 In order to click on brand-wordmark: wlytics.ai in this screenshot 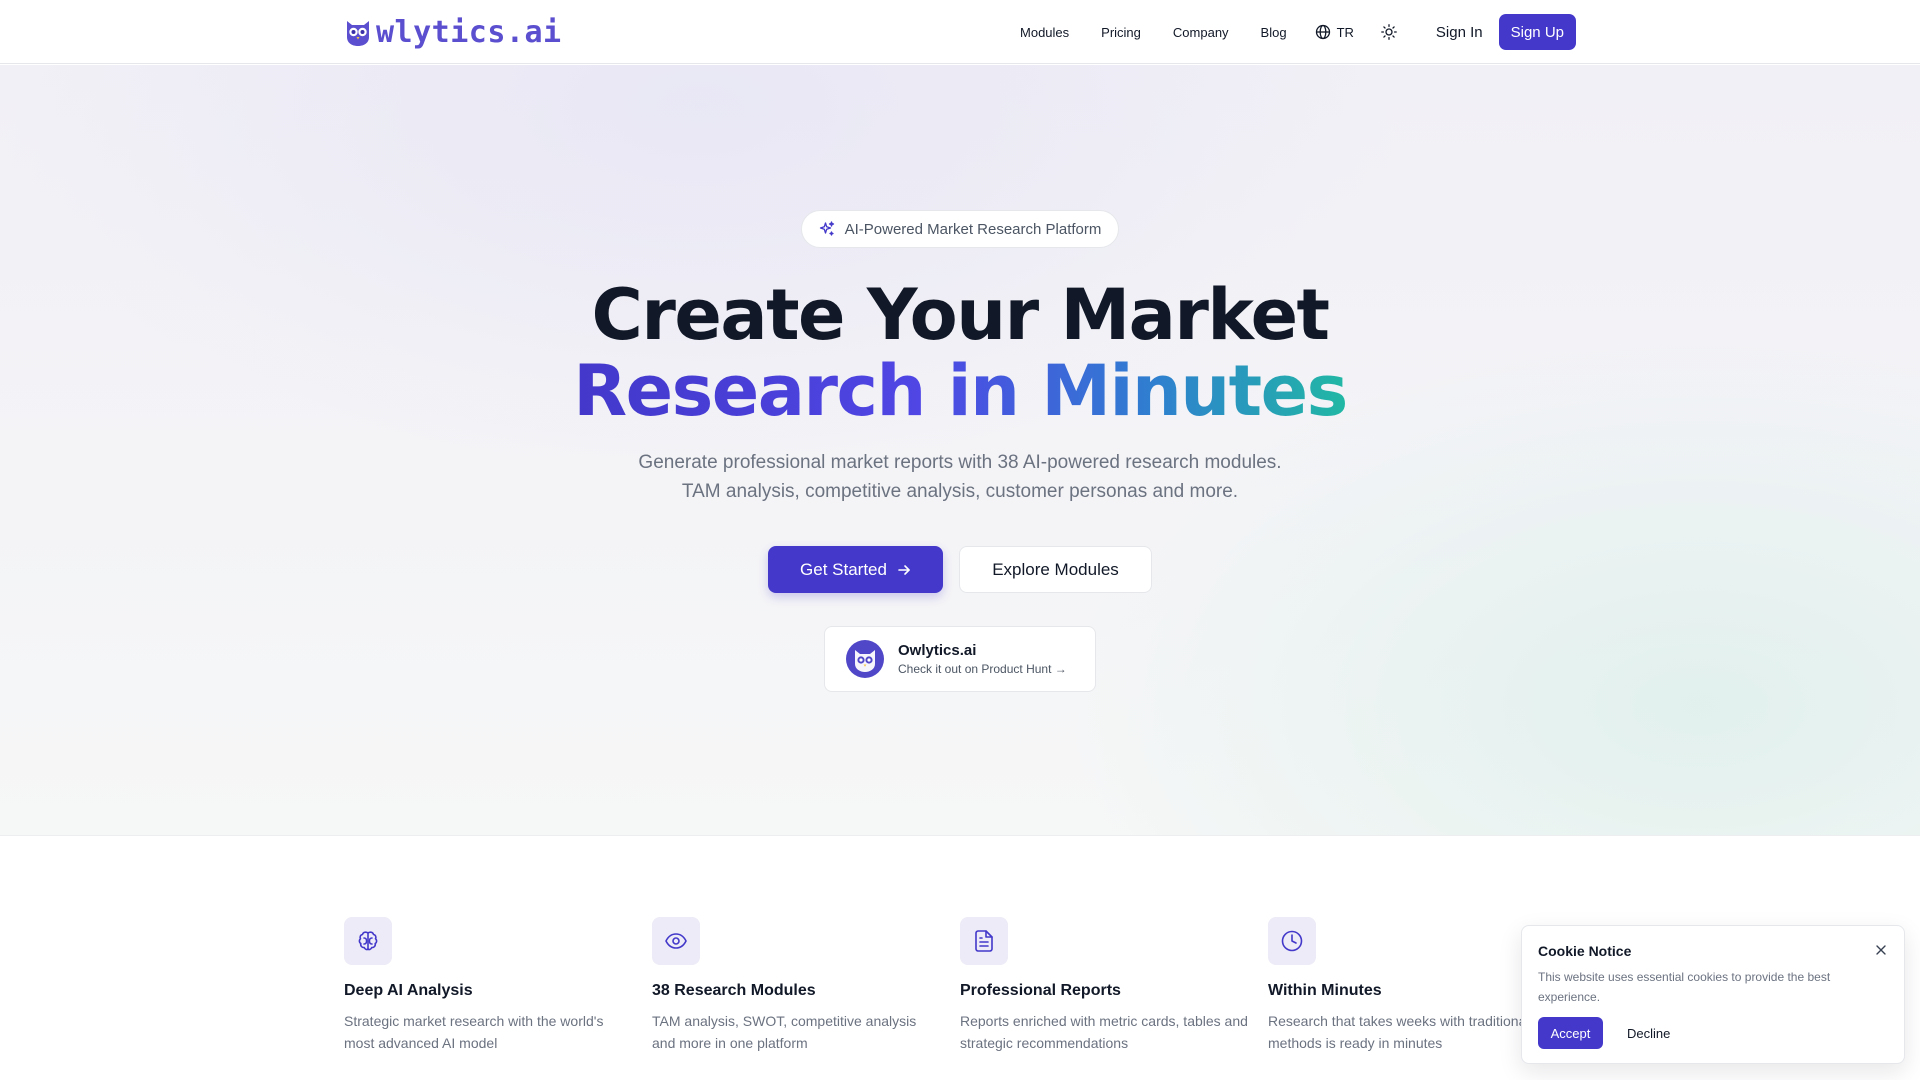, I will do `click(469, 32)`.